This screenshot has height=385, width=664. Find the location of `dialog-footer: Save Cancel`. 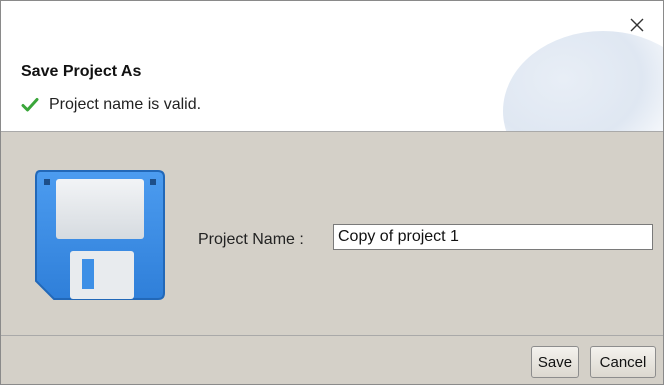

dialog-footer: Save Cancel is located at coordinates (332, 359).